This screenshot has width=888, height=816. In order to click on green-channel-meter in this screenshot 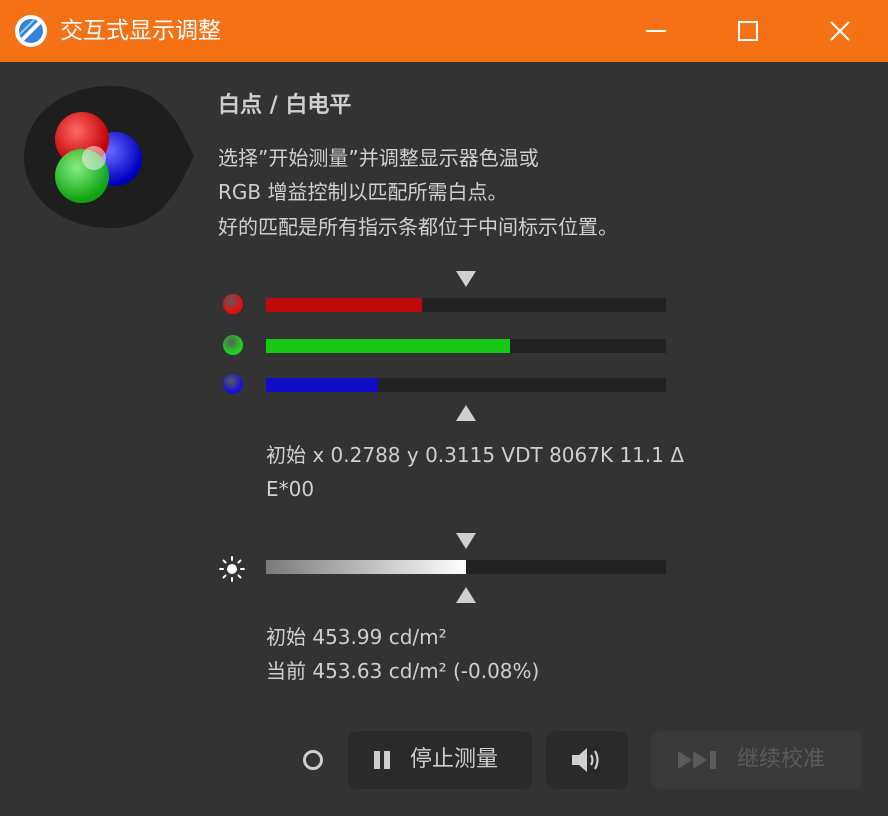, I will do `click(466, 346)`.